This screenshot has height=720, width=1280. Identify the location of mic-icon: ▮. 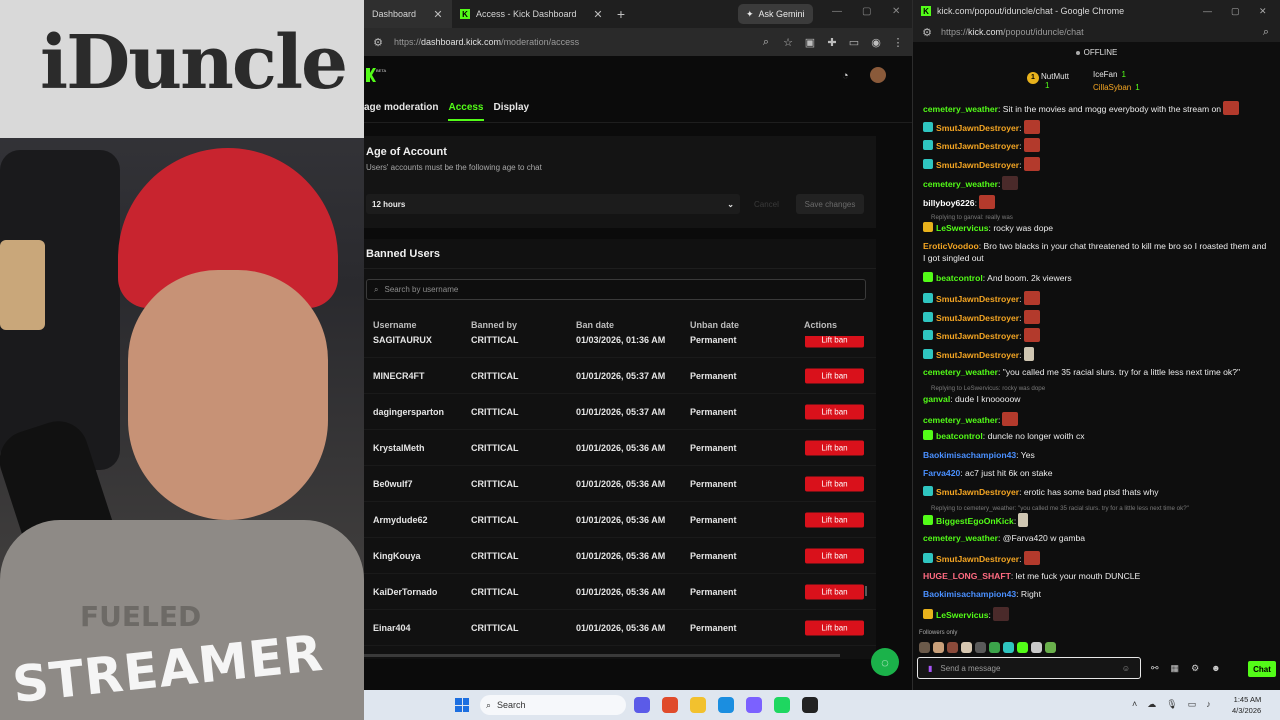
(930, 668).